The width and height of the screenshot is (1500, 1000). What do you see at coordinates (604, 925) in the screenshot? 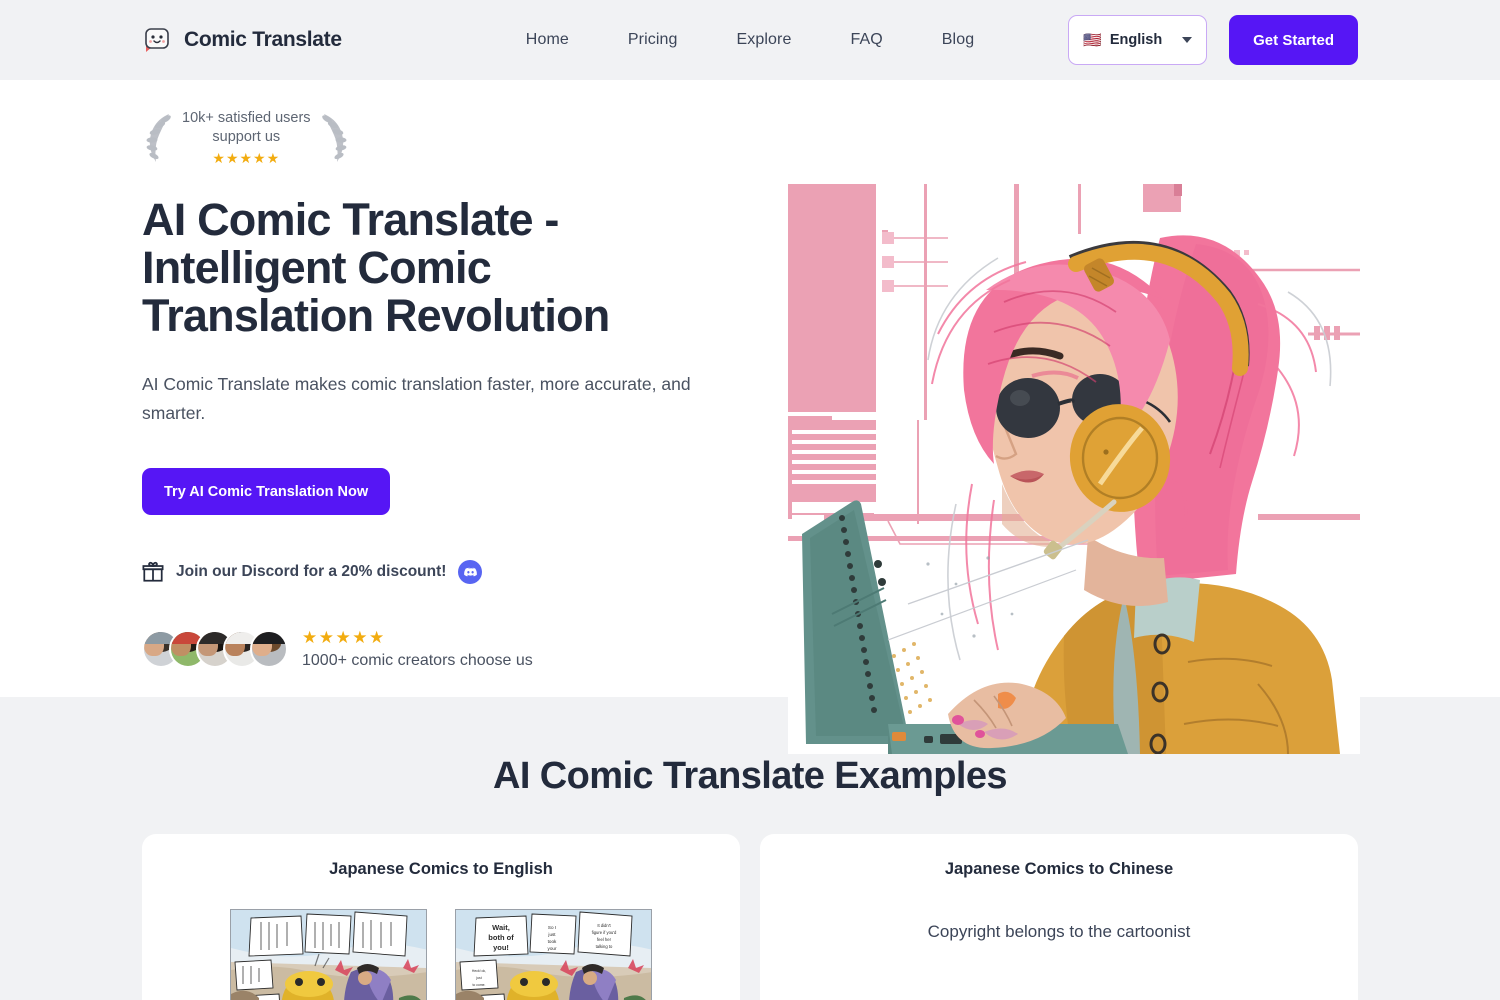
I see `svg-text: It didn't` at bounding box center [604, 925].